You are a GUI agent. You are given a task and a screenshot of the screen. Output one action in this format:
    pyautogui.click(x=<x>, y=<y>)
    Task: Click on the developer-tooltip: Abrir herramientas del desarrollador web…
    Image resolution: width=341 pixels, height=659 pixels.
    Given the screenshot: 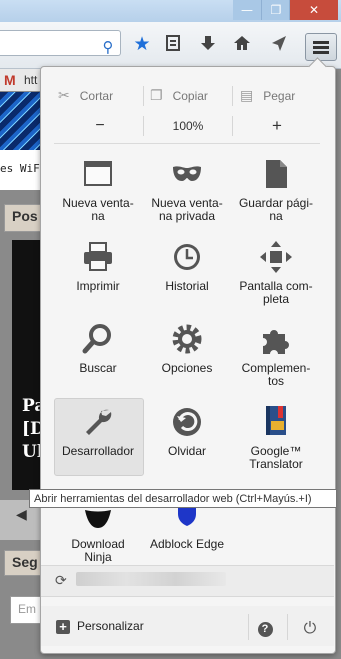 What is the action you would take?
    pyautogui.click(x=183, y=498)
    